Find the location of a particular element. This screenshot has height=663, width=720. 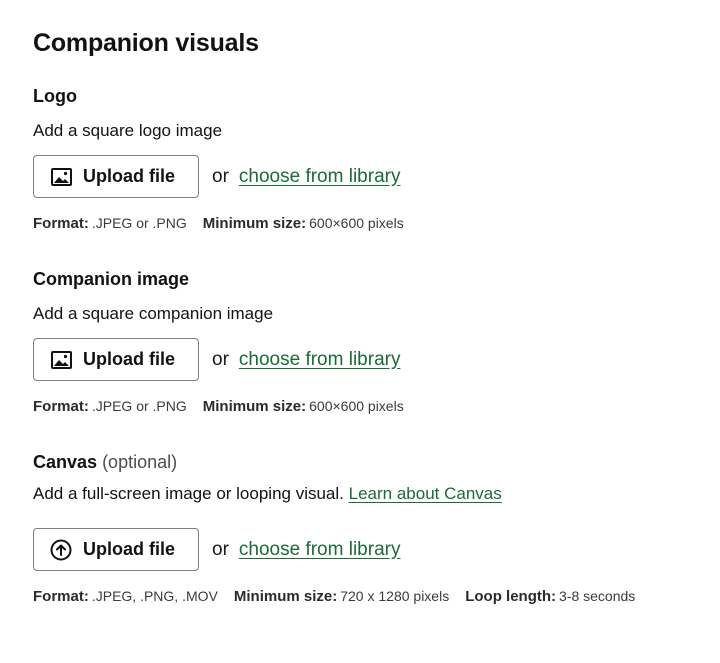

section-title: Logo is located at coordinates (376, 96).